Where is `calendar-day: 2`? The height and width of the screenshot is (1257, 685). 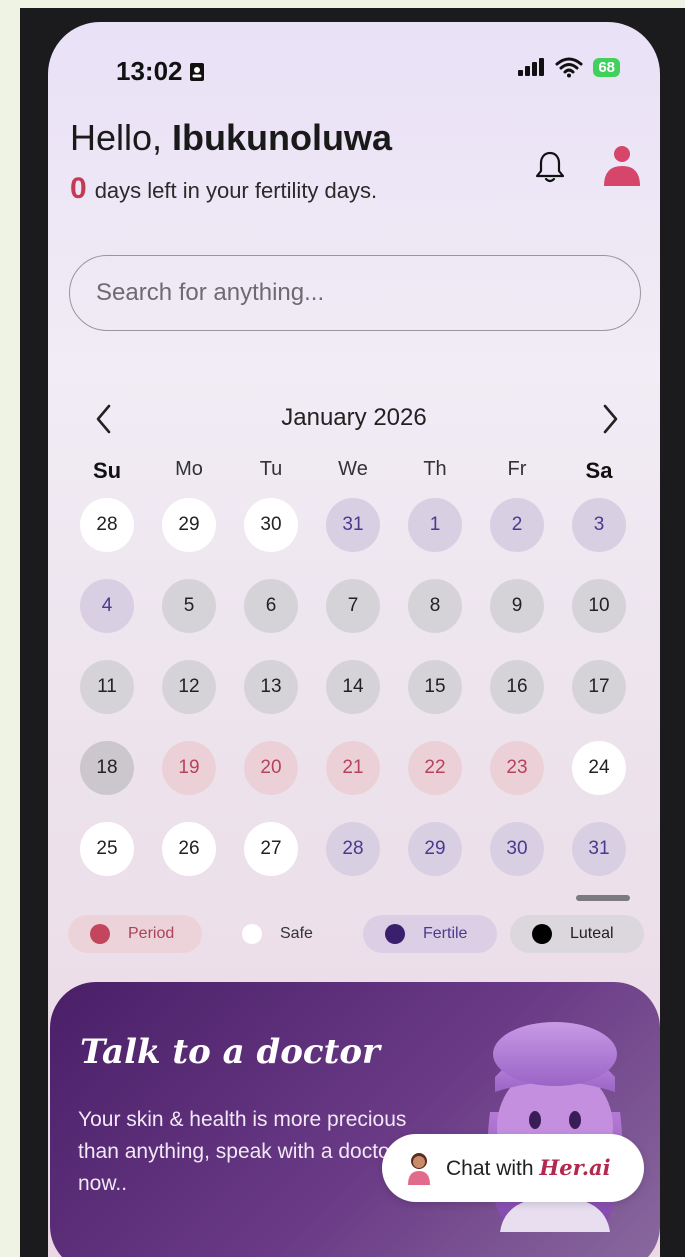
calendar-day: 2 is located at coordinates (517, 525).